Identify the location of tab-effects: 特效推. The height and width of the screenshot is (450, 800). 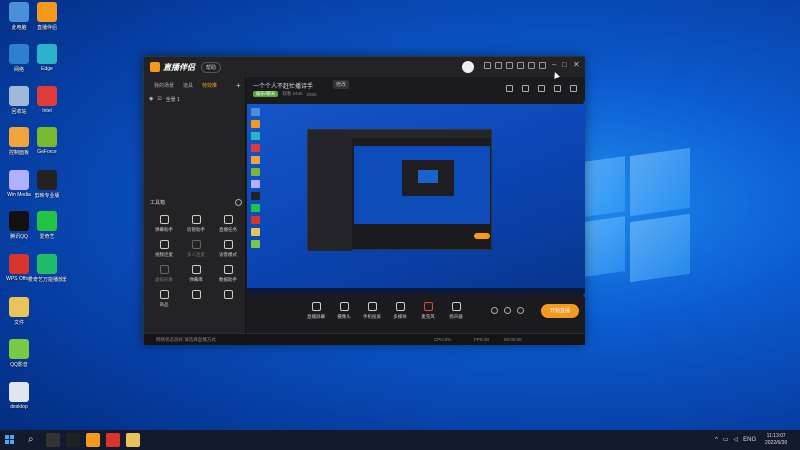
(209, 85).